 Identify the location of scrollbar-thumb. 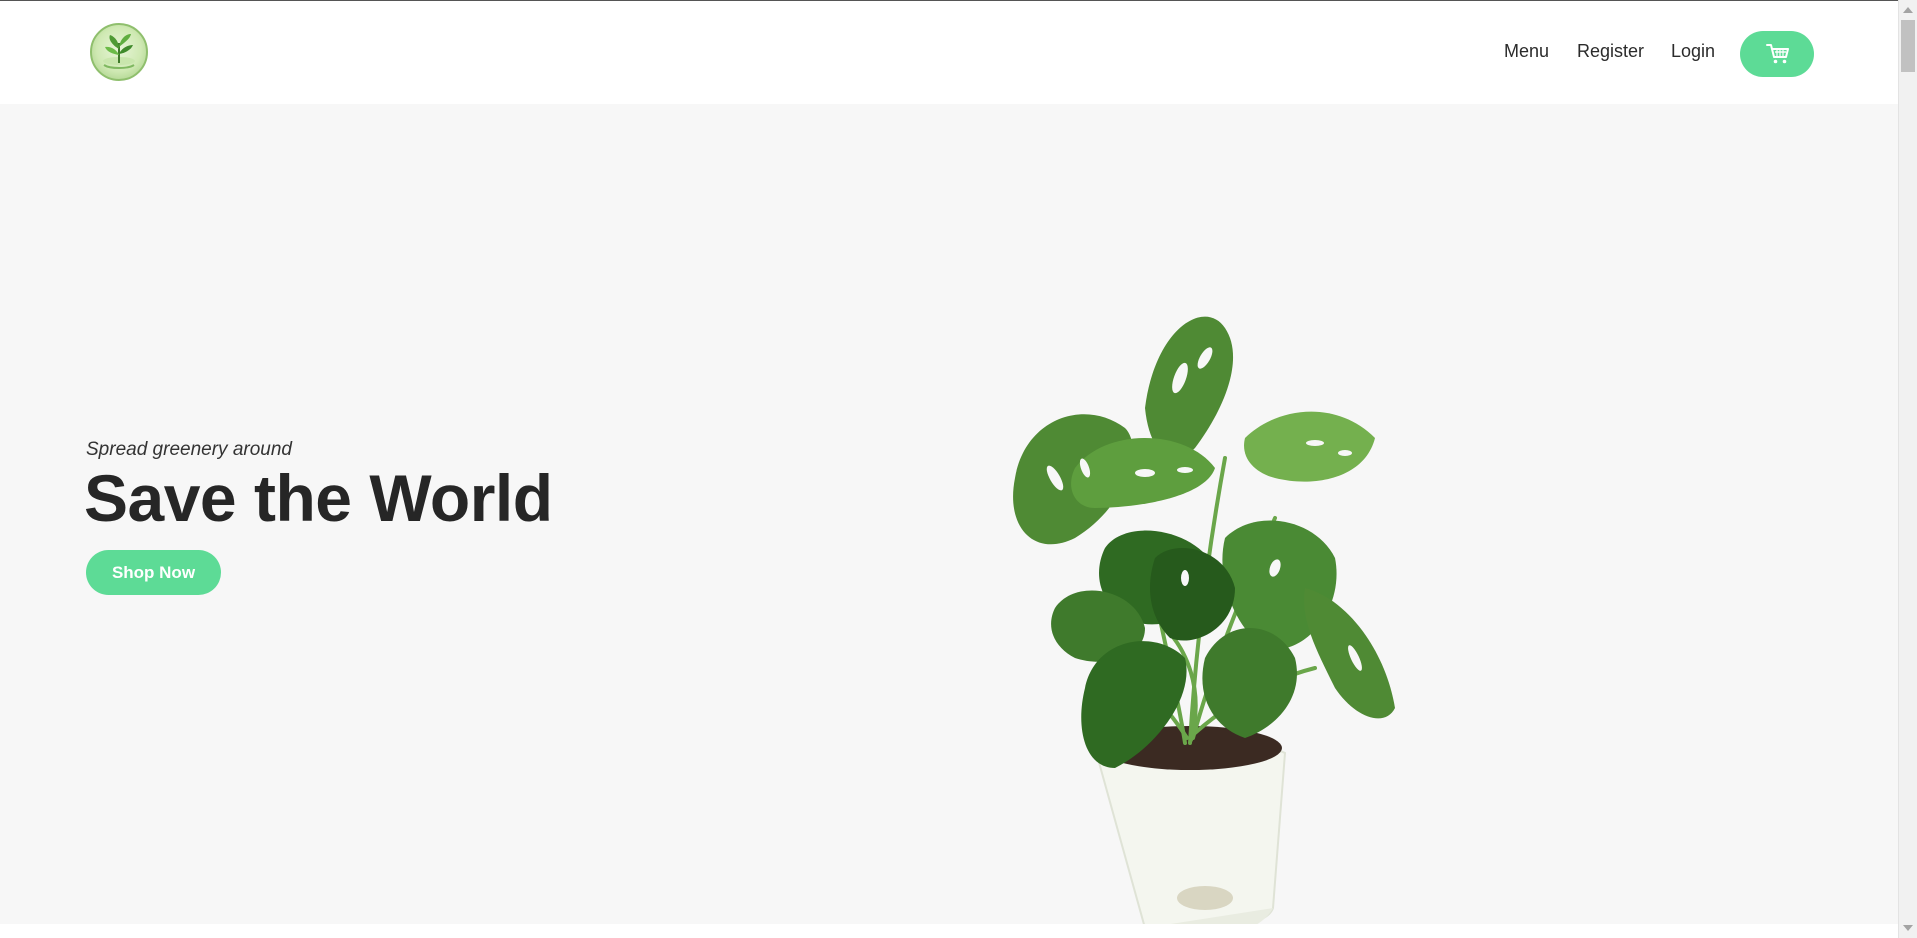
(1908, 46).